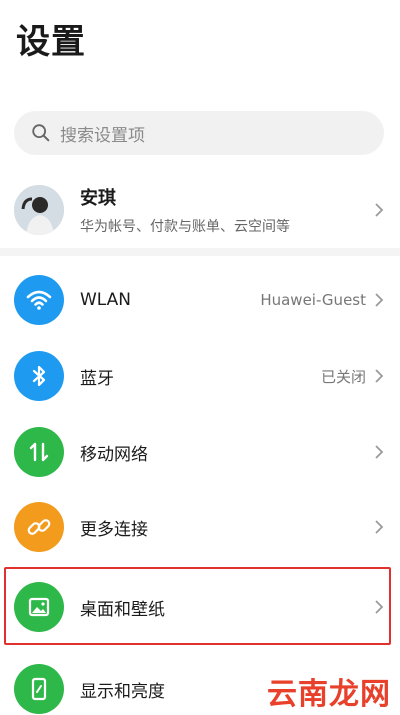 The image size is (400, 715). What do you see at coordinates (114, 529) in the screenshot?
I see `item-label: 更多连接` at bounding box center [114, 529].